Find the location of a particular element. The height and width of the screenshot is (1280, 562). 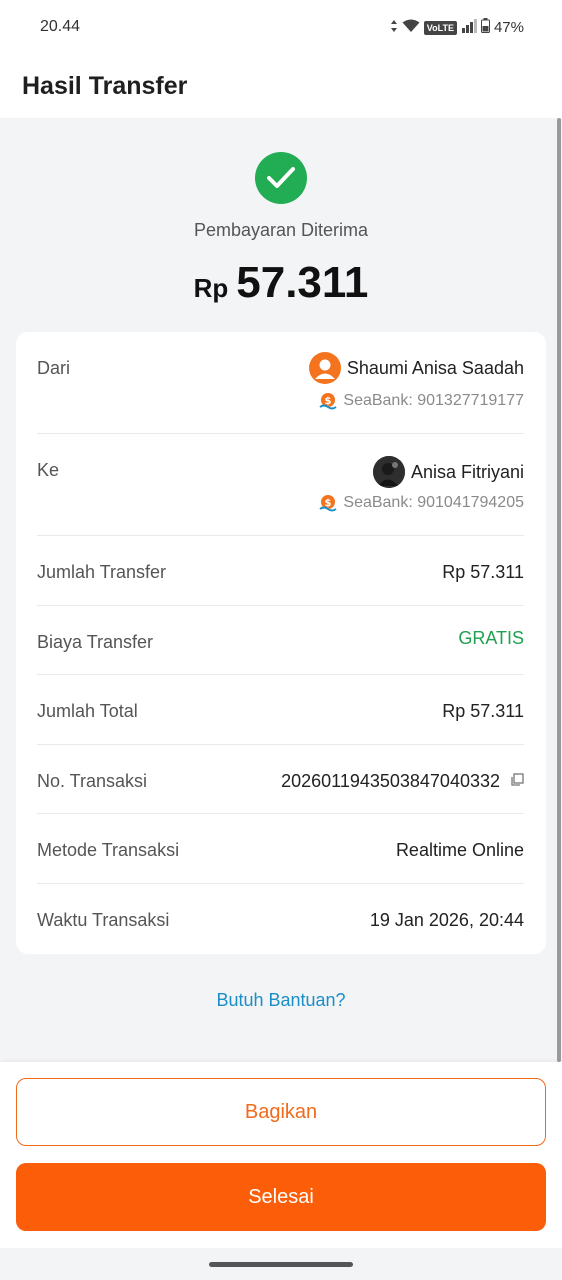

battery-icon is located at coordinates (485, 27).